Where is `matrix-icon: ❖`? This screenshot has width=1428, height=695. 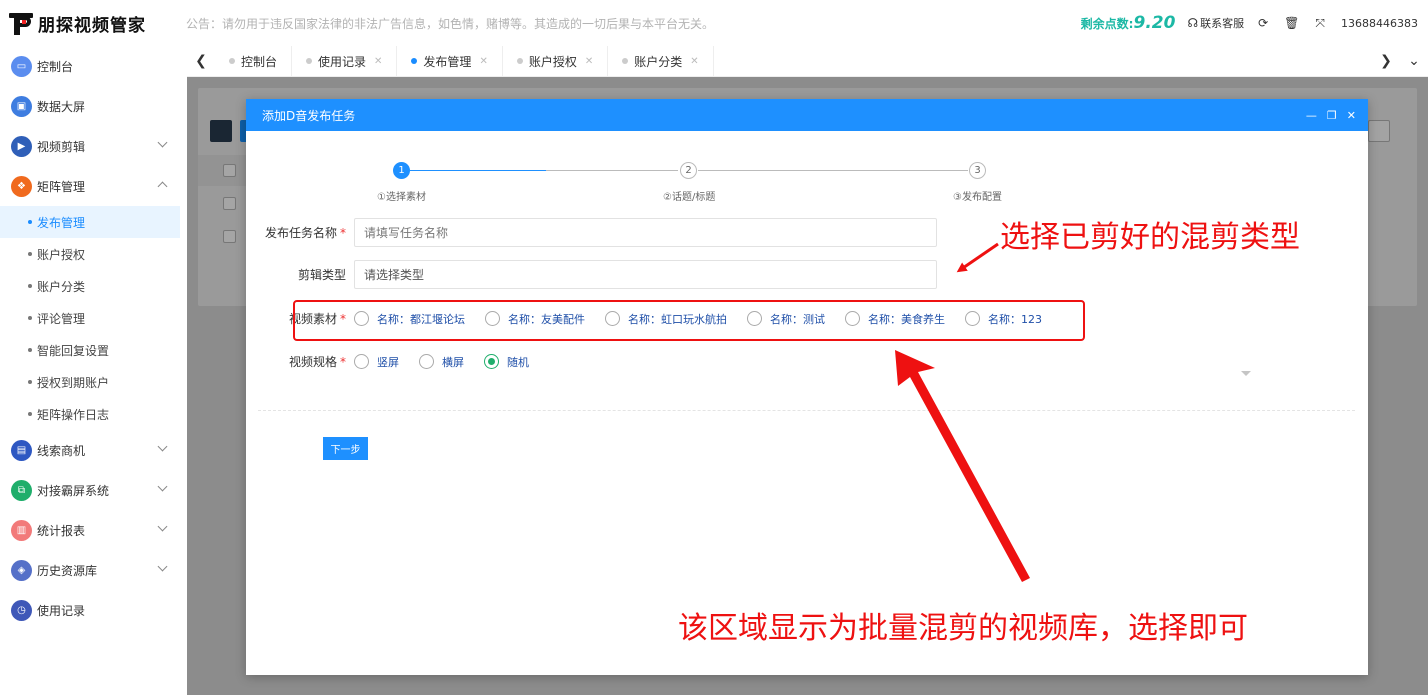
matrix-icon: ❖ is located at coordinates (21, 186).